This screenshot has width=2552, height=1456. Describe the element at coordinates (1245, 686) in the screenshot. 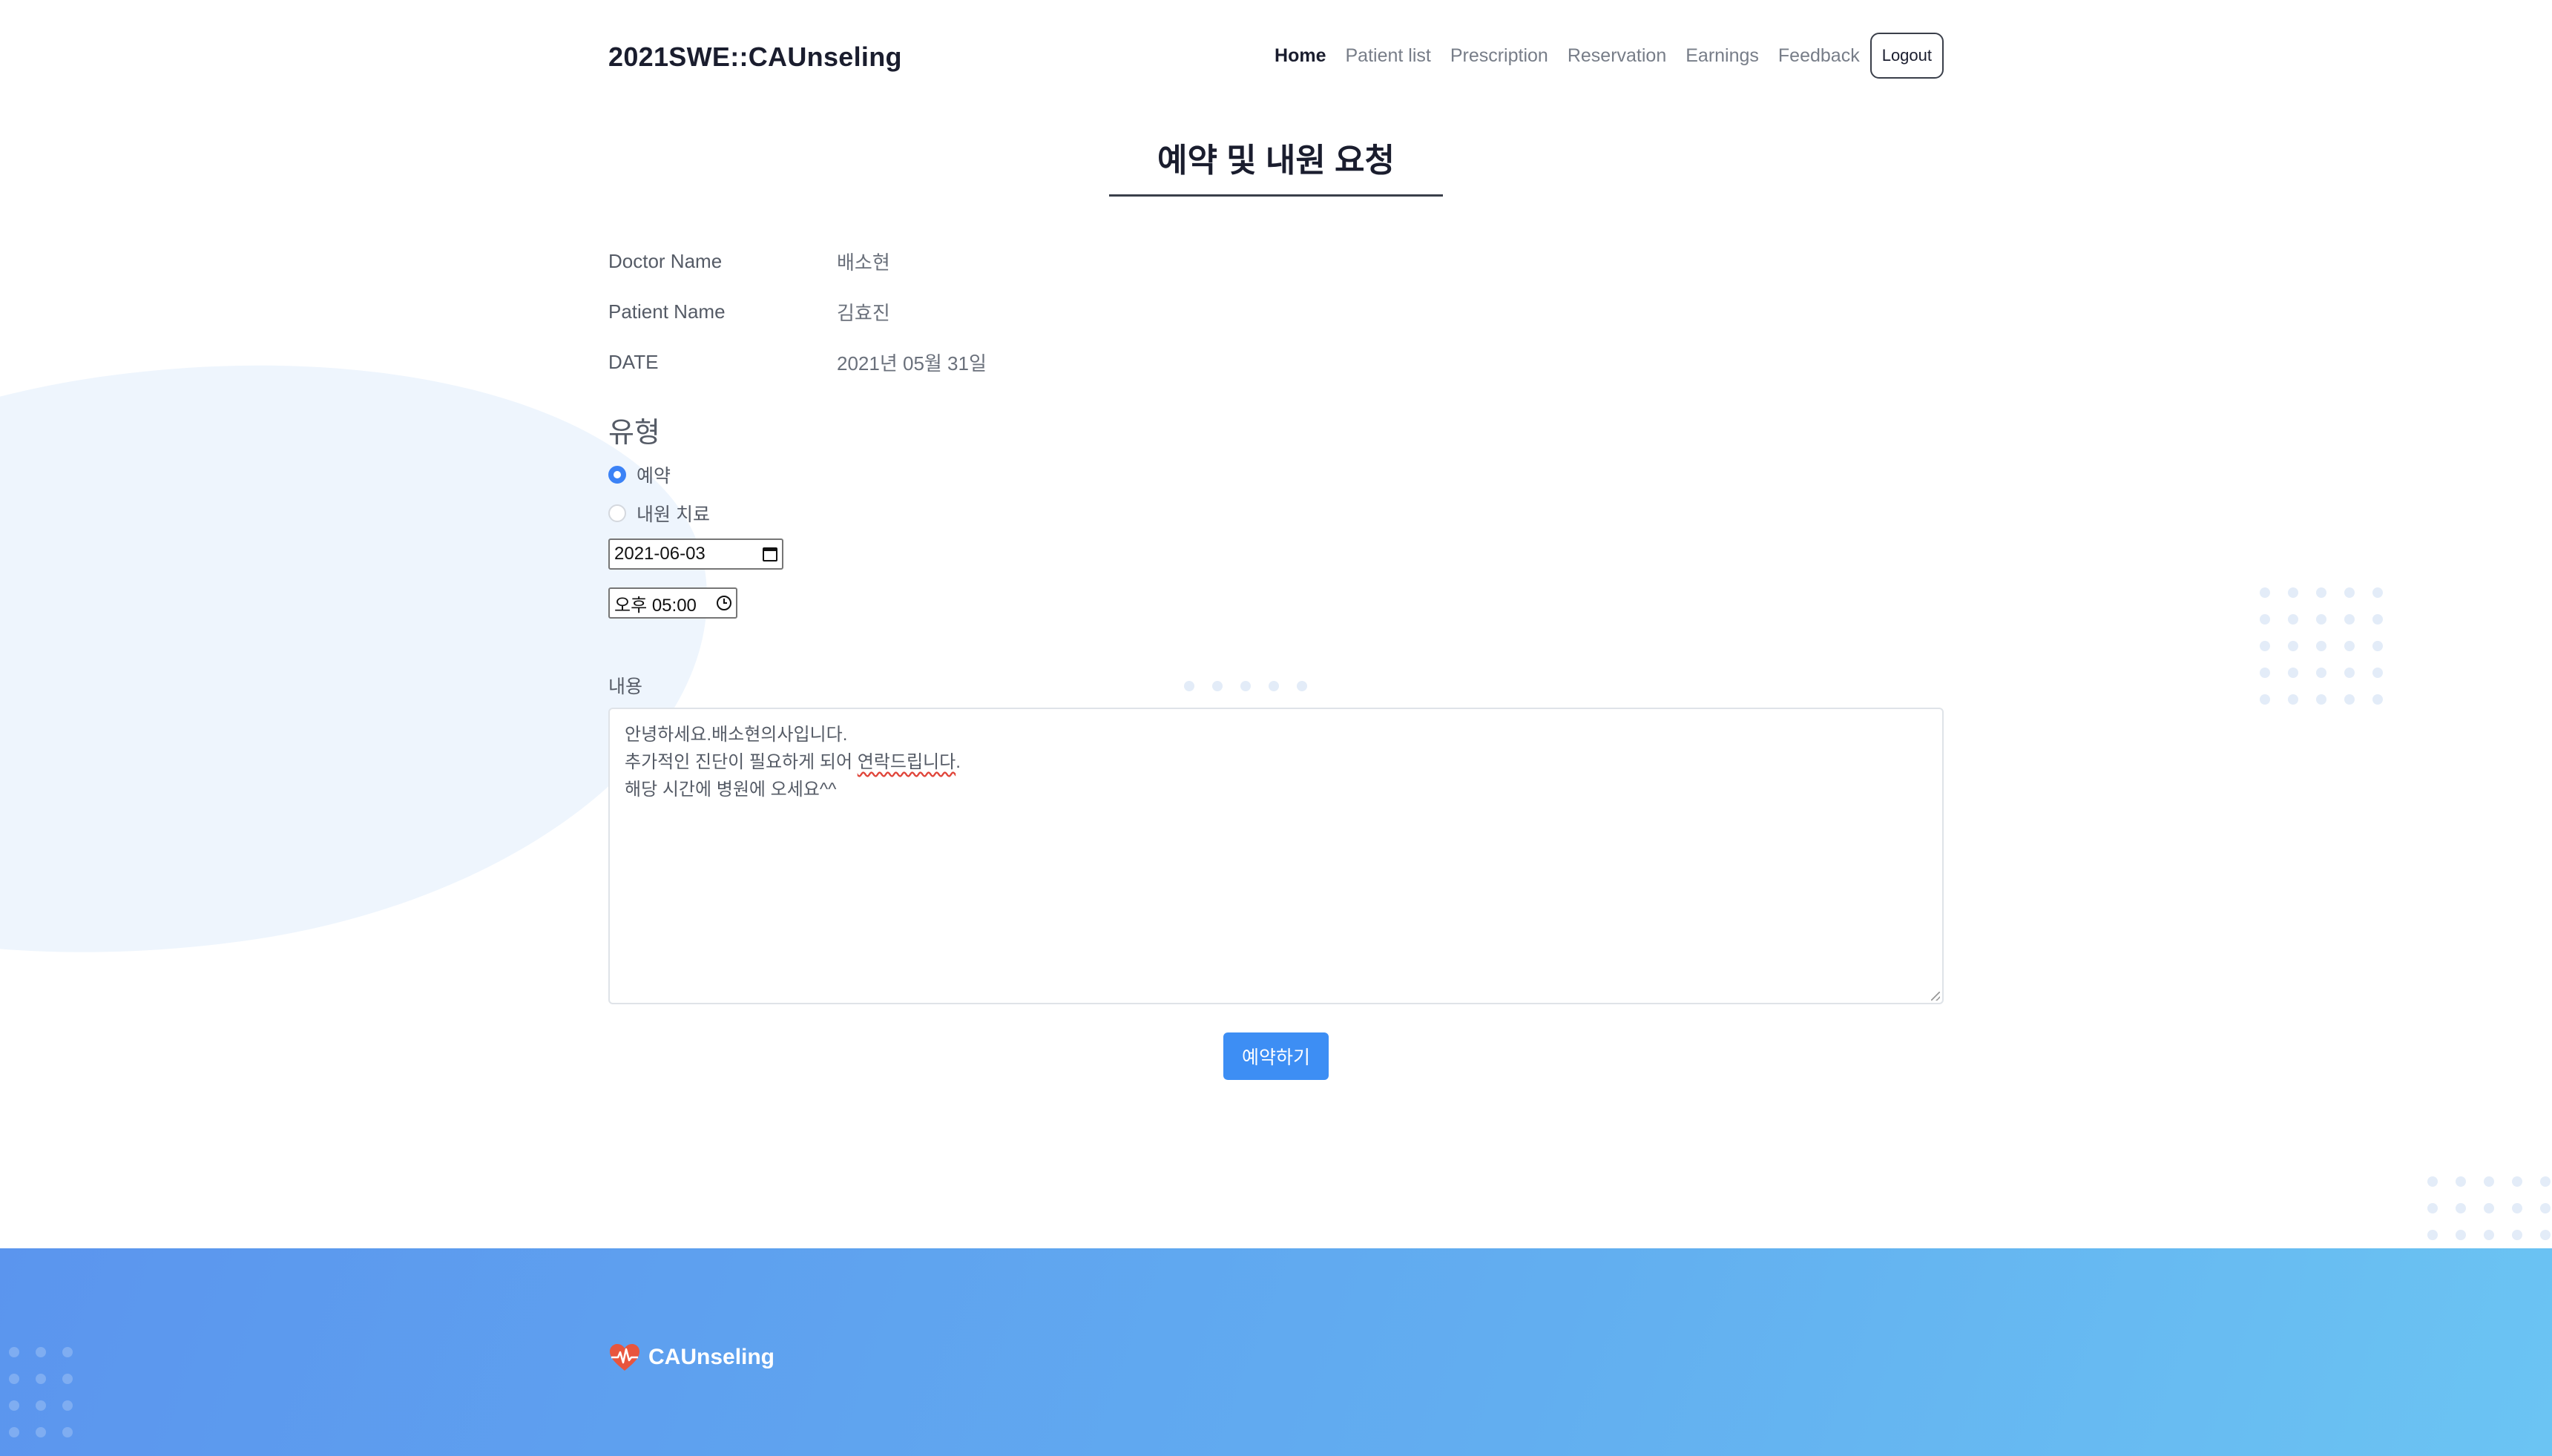

I see `decorative-dot-row` at that location.